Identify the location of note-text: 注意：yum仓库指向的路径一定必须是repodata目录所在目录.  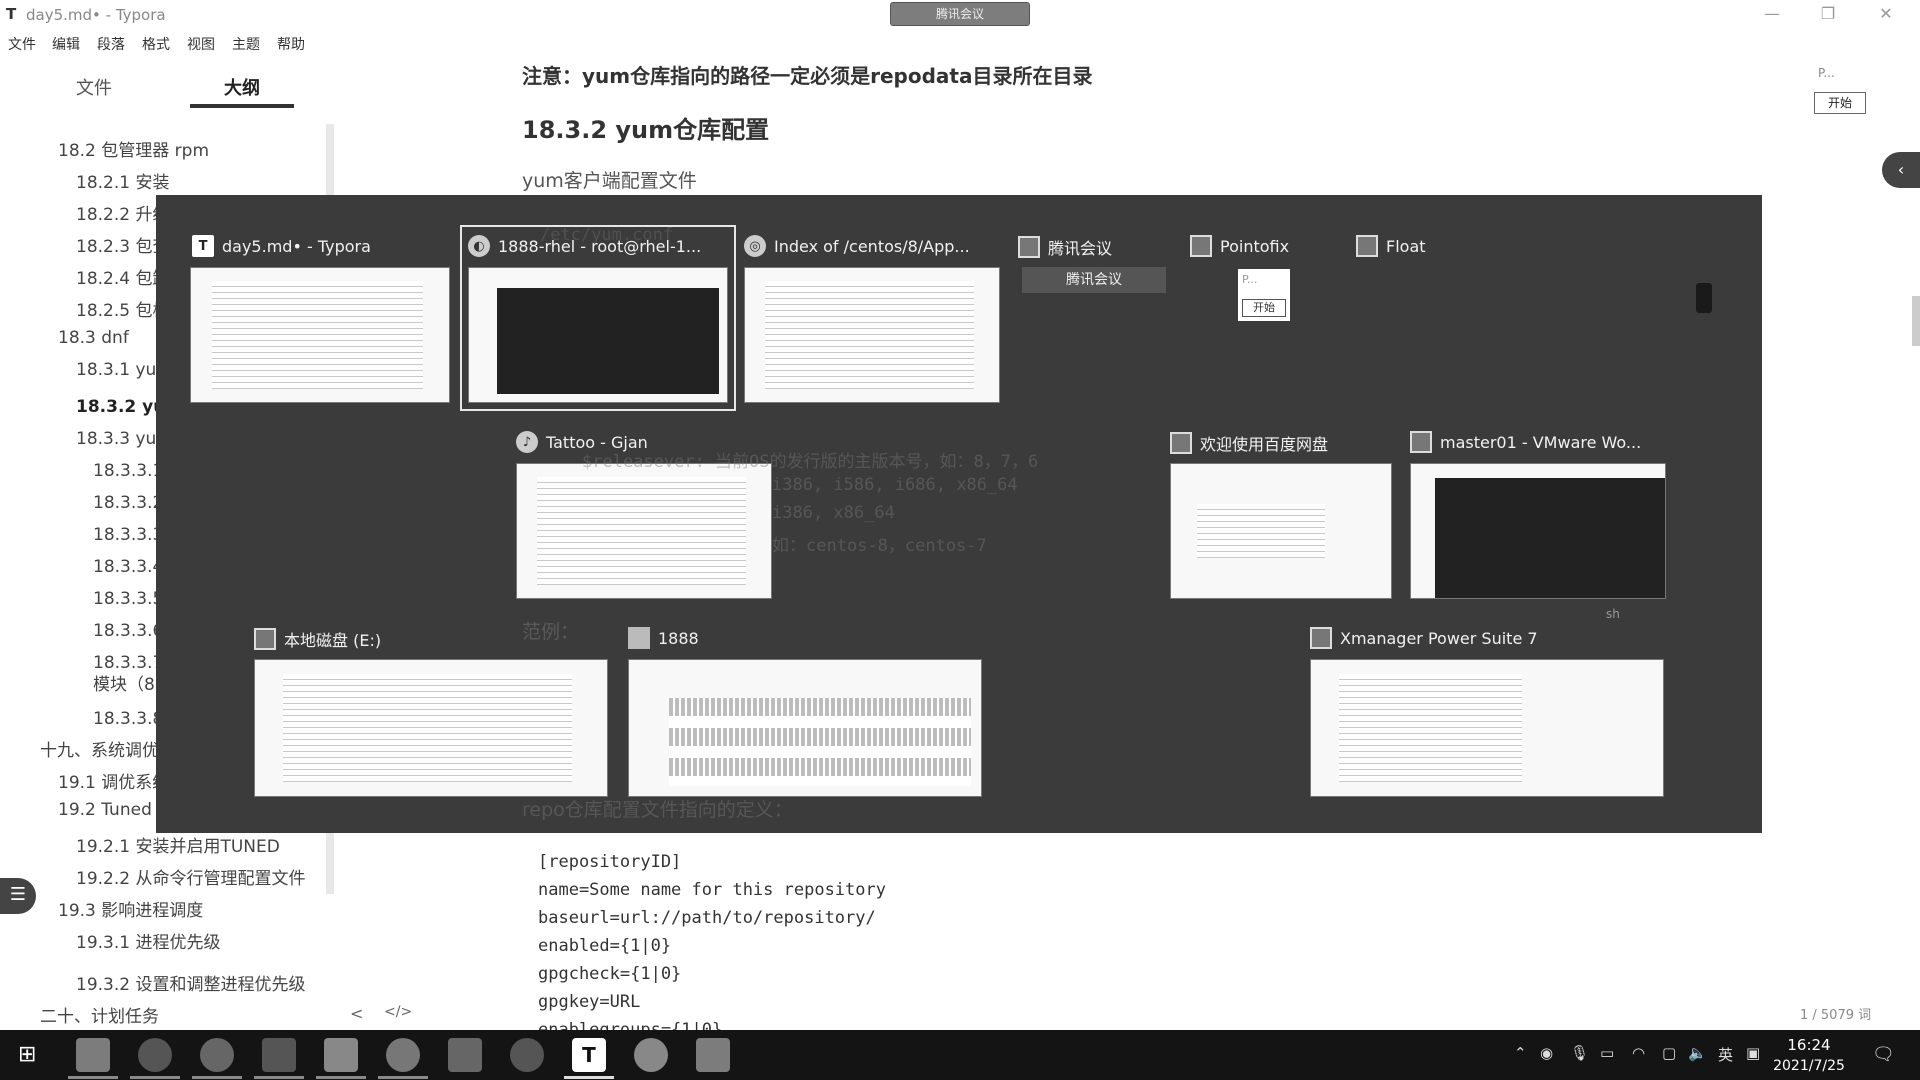
(807, 76).